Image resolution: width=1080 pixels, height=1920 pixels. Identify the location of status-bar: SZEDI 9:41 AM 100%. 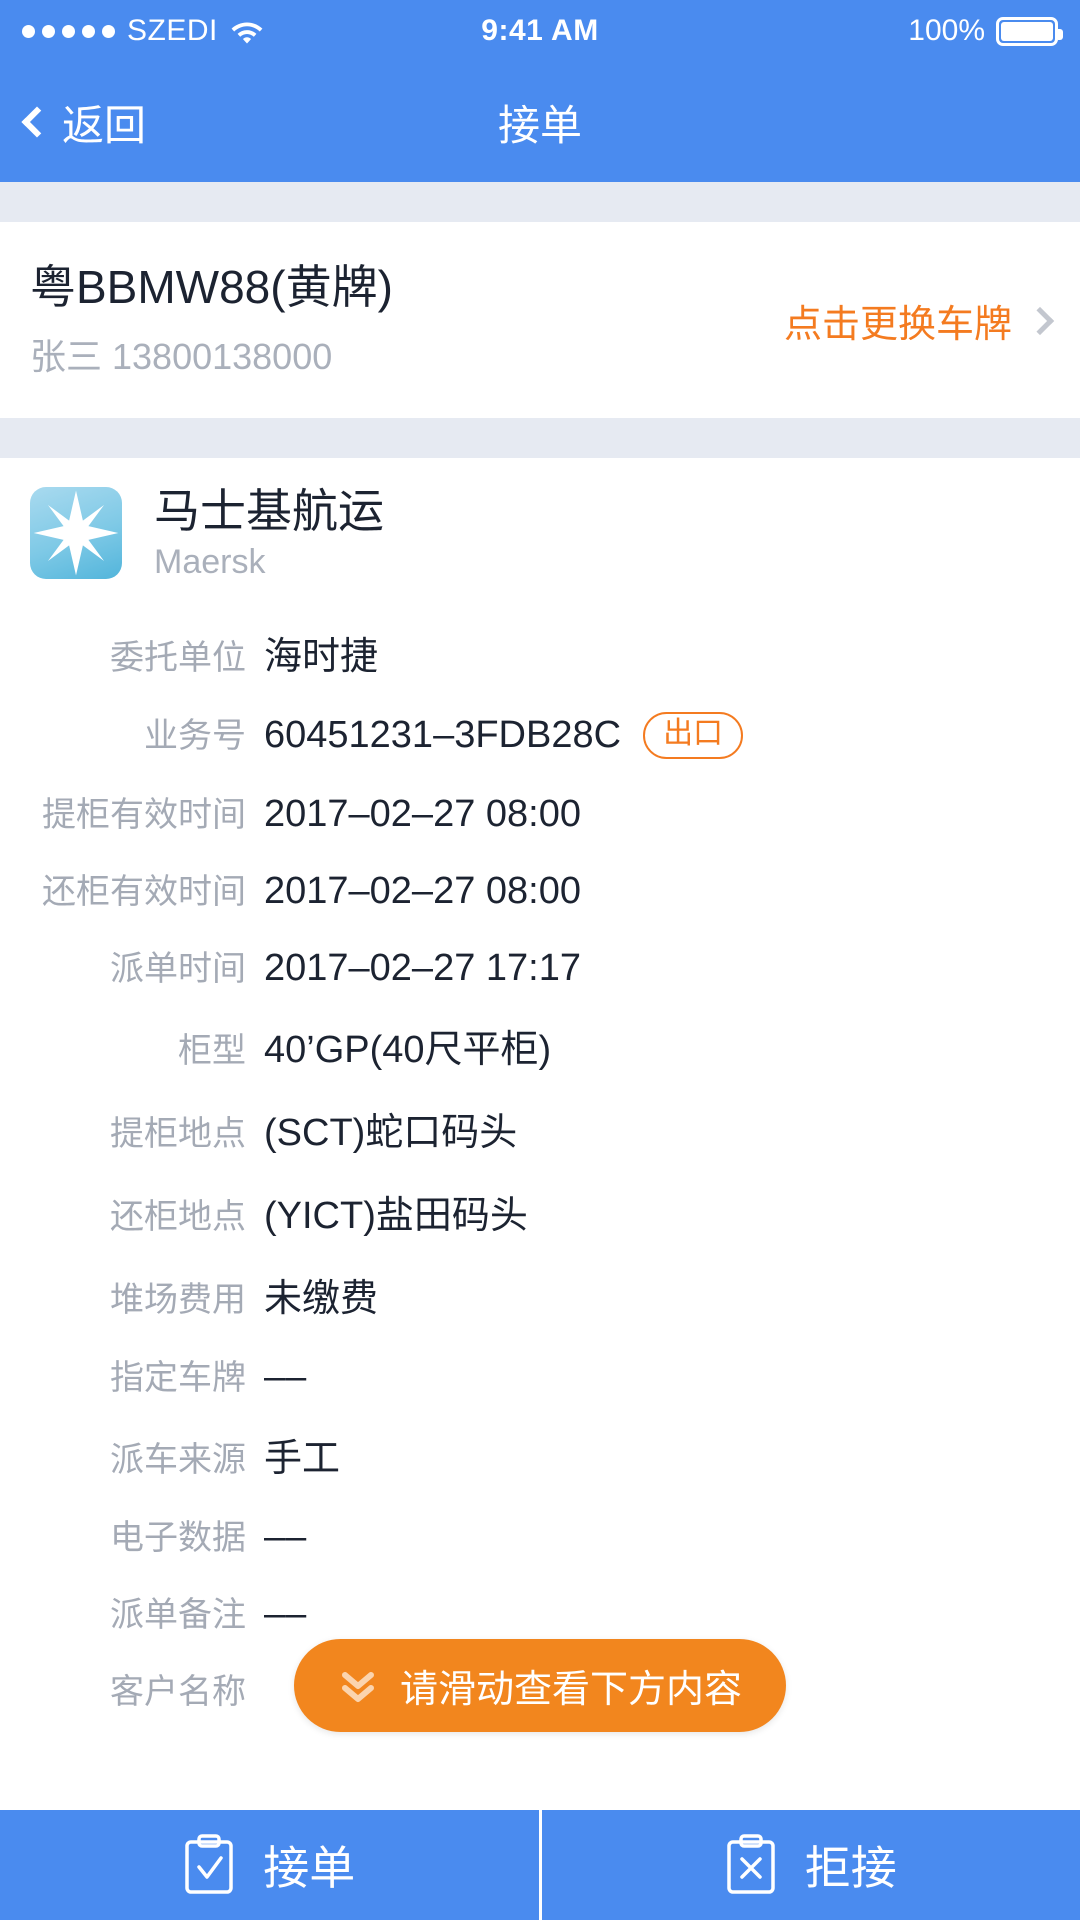
(540, 31).